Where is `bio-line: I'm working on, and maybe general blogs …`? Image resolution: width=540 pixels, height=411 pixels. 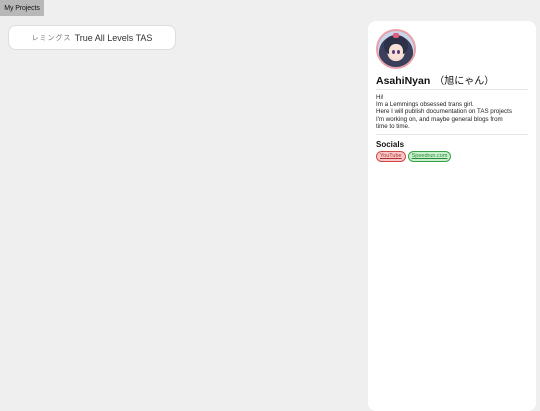 bio-line: I'm working on, and maybe general blogs … is located at coordinates (439, 119).